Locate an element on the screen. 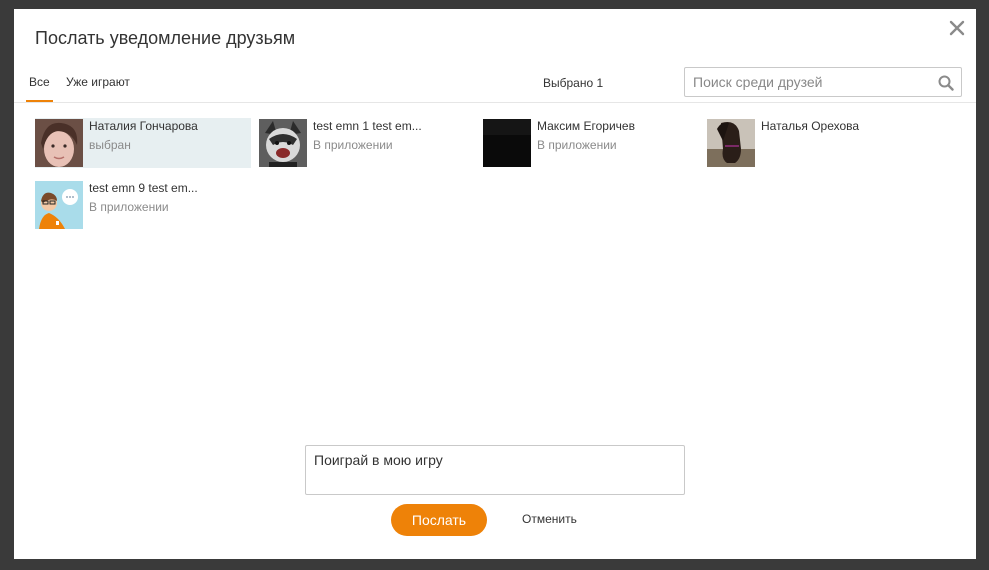 This screenshot has height=570, width=989. send-button: Послать is located at coordinates (439, 520).